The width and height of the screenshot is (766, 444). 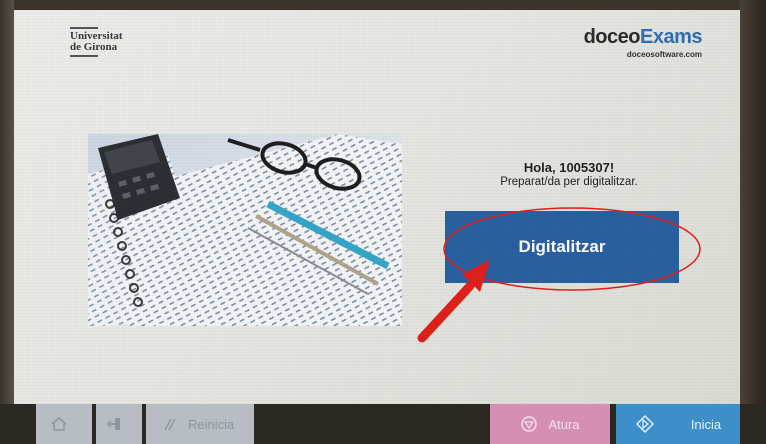 I want to click on doceo-logo: doceoExams doceosoftware.com, so click(x=643, y=42).